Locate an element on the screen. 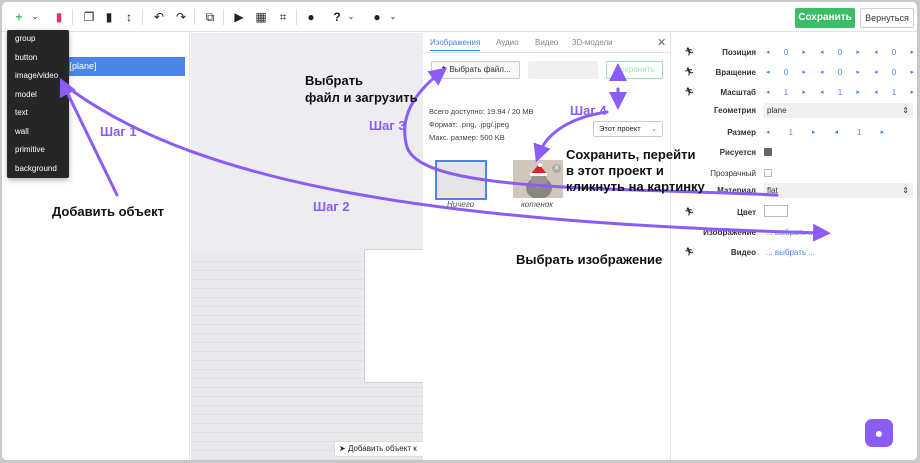 This screenshot has height=463, width=920. size-height: 1 is located at coordinates (859, 132).